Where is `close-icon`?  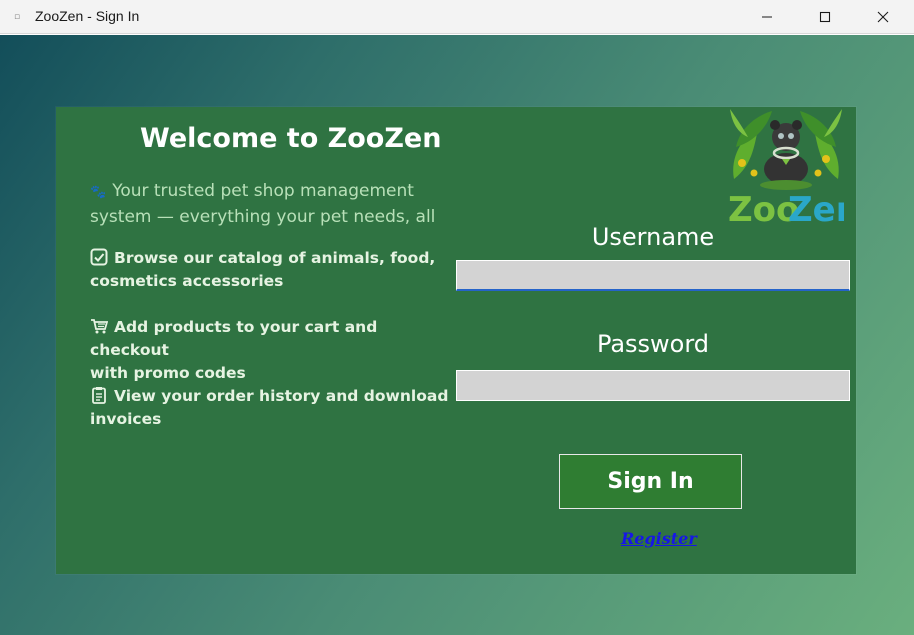
close-icon is located at coordinates (883, 17).